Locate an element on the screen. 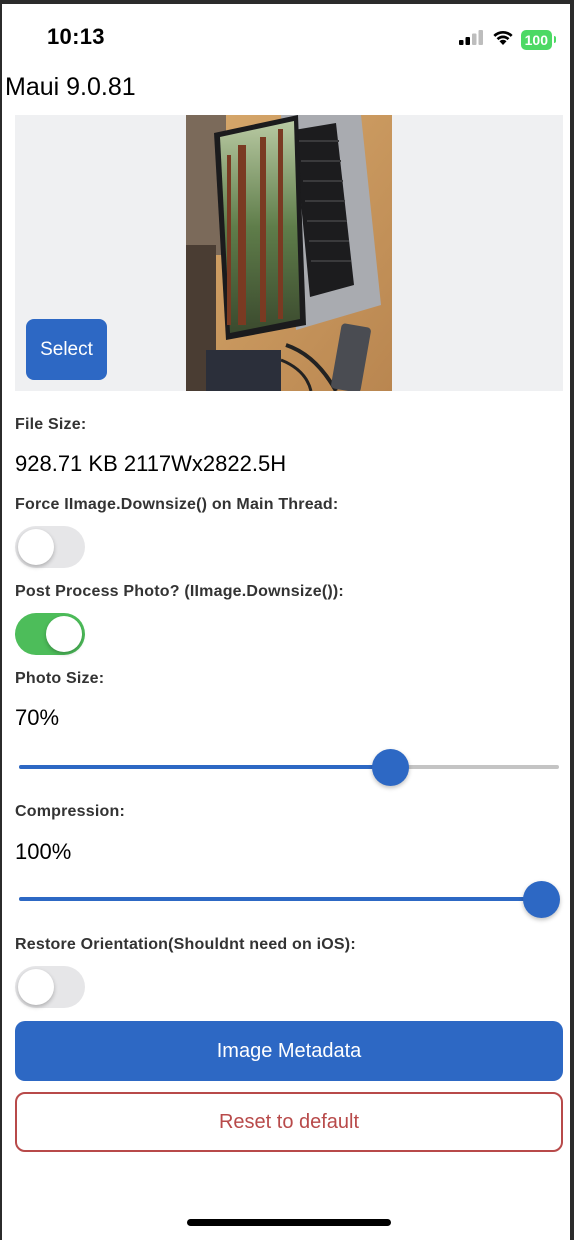 Image resolution: width=574 pixels, height=1240 pixels. force-main-thread-toggle is located at coordinates (50, 547).